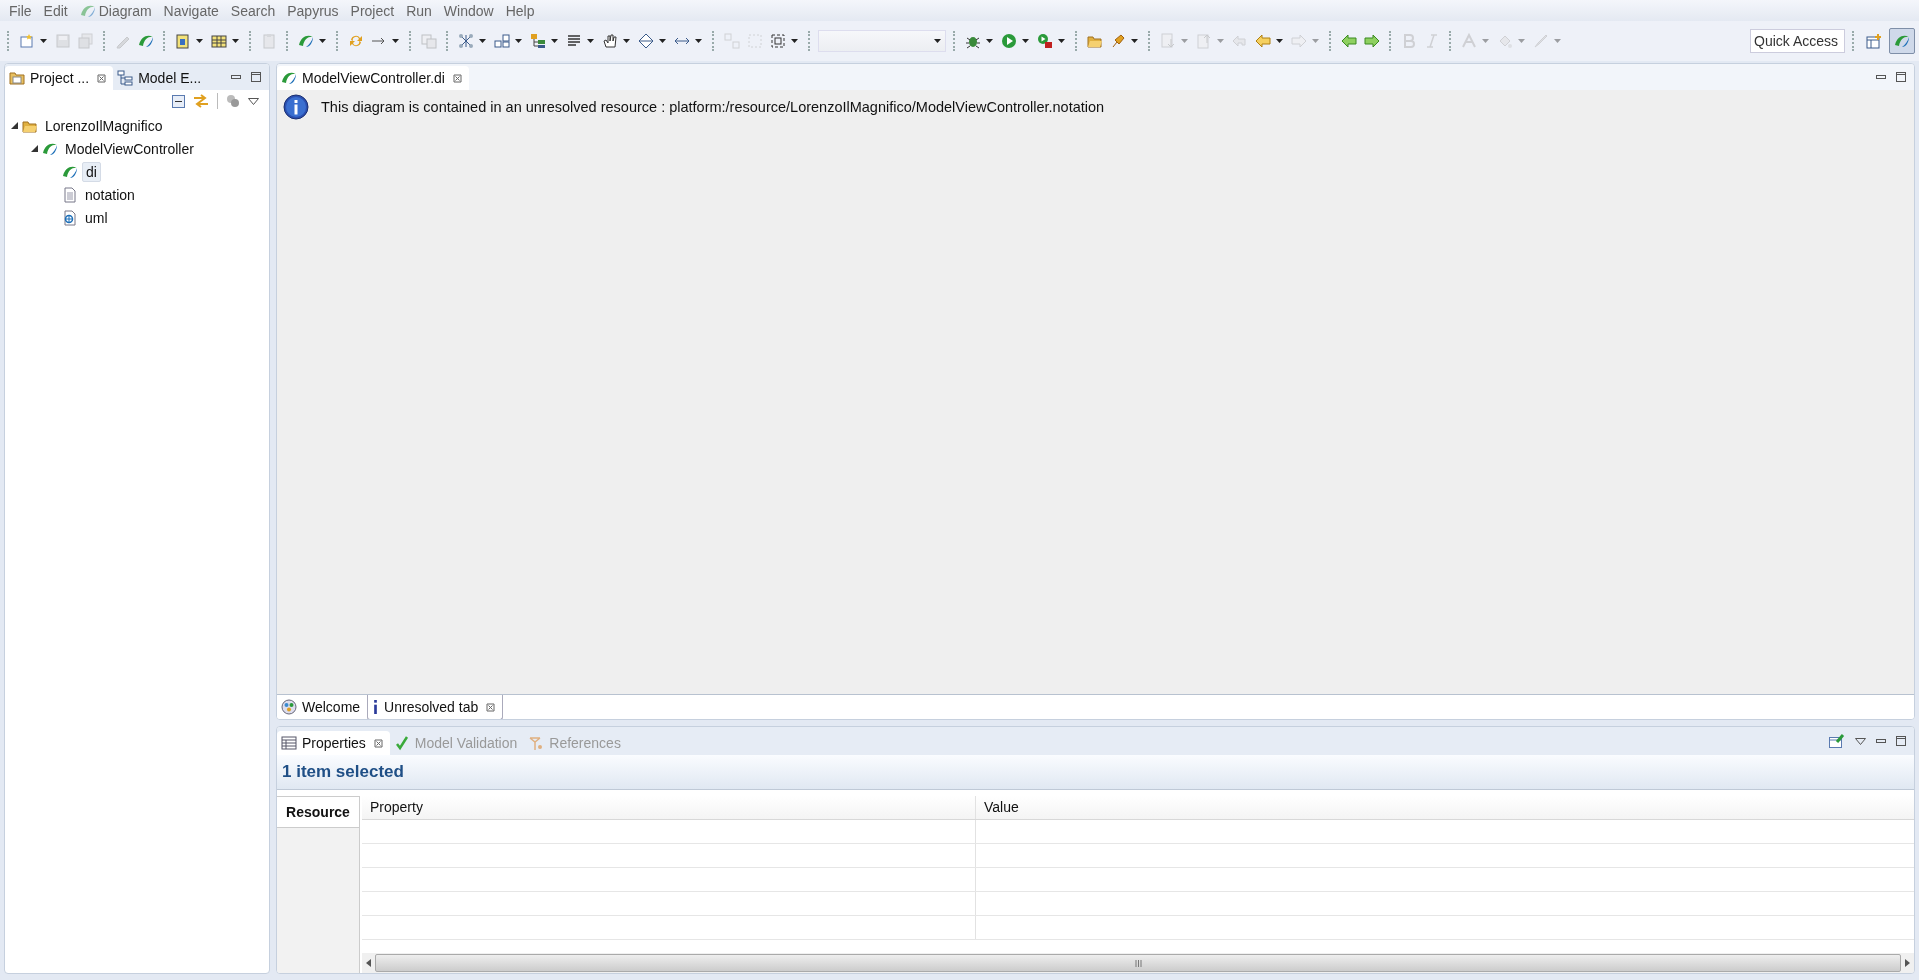 The image size is (1919, 980). I want to click on clipboard-icon, so click(269, 41).